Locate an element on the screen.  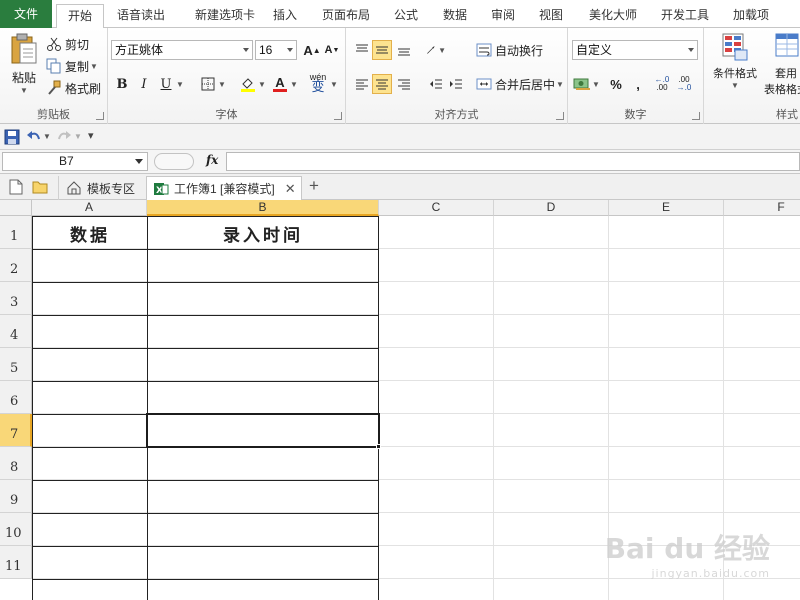
row-header-6: 6 is located at coordinates (16, 397).